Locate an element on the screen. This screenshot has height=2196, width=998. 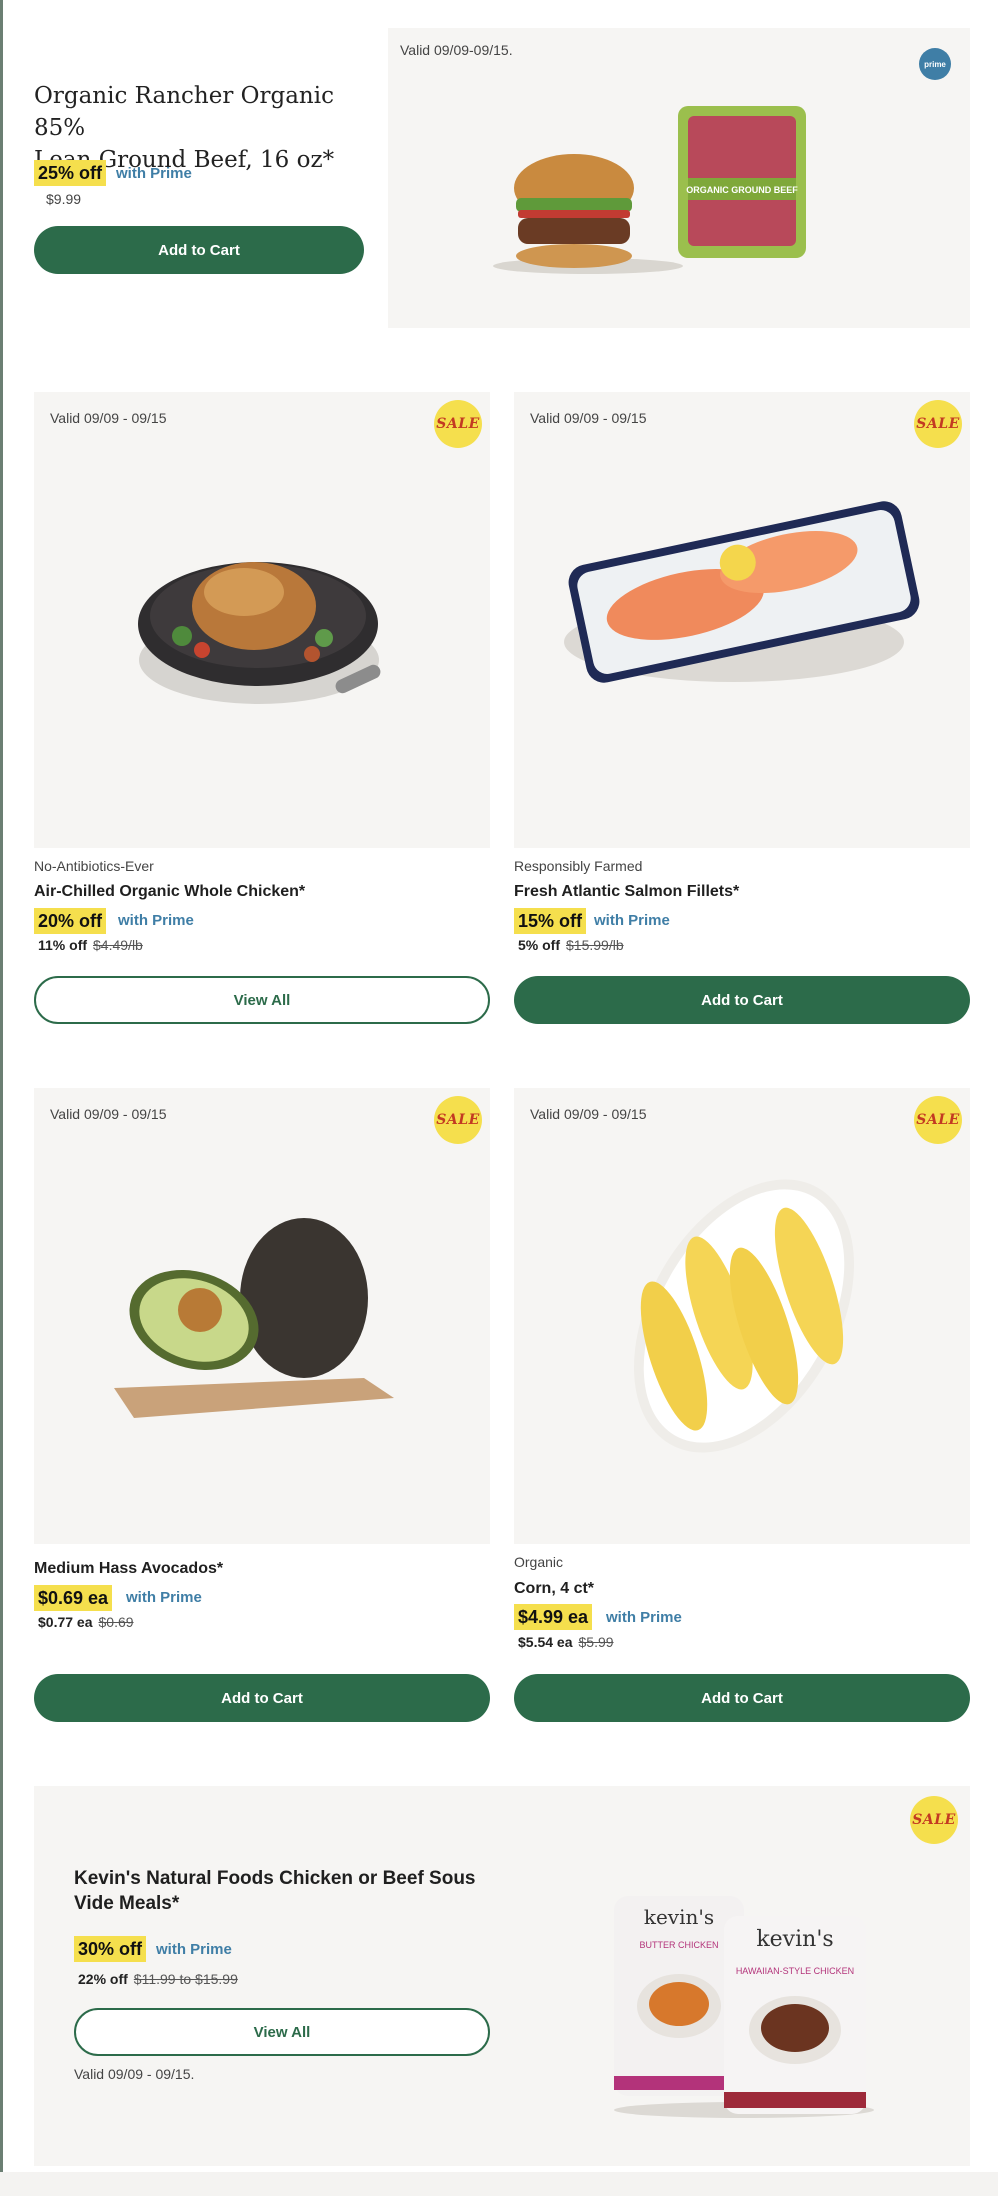
product-price-row: $0.77 ea $0.69 is located at coordinates (86, 1622).